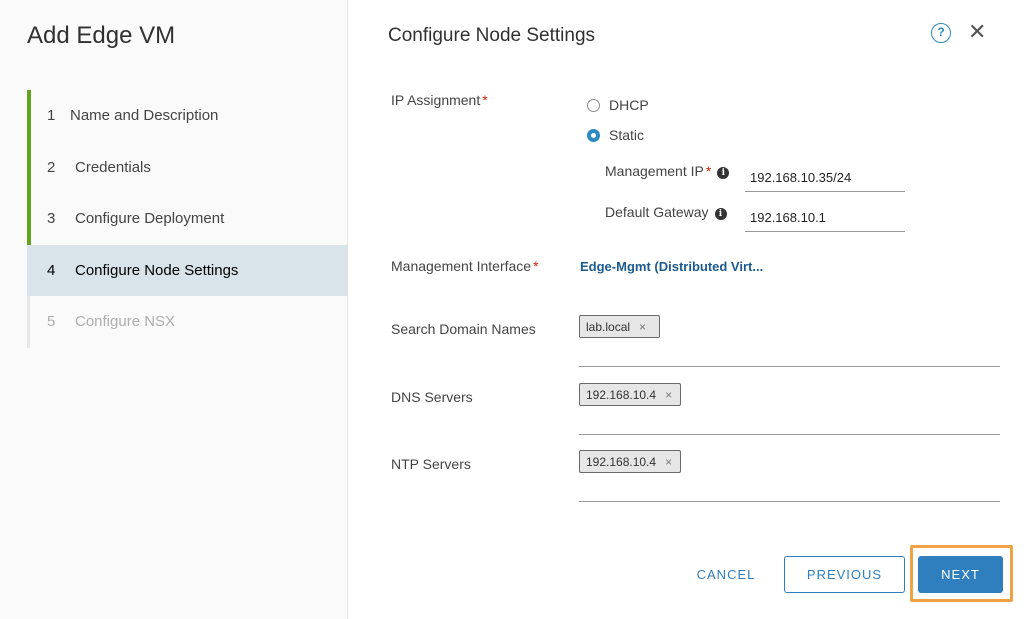  I want to click on step-label: Configure NSX, so click(125, 322).